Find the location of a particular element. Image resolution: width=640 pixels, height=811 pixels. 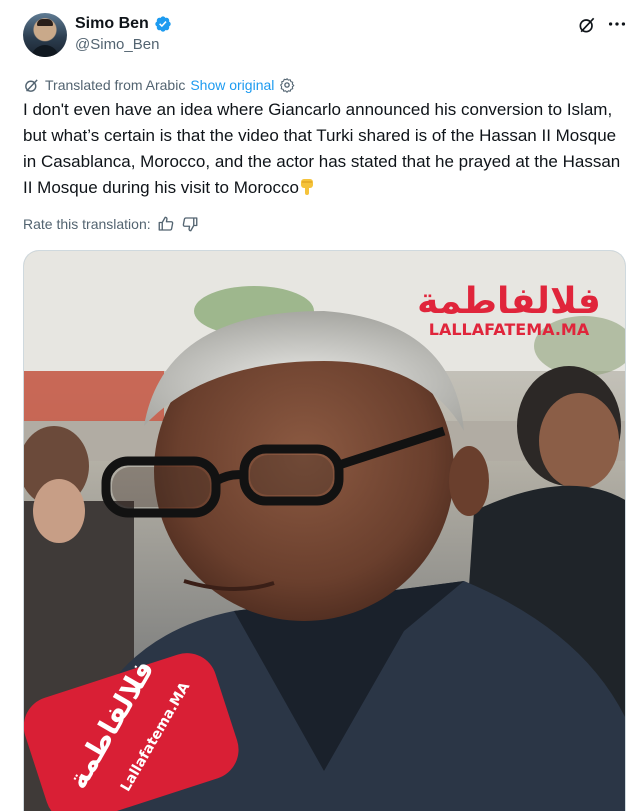

rate-label: Rate this translation: is located at coordinates (87, 224).